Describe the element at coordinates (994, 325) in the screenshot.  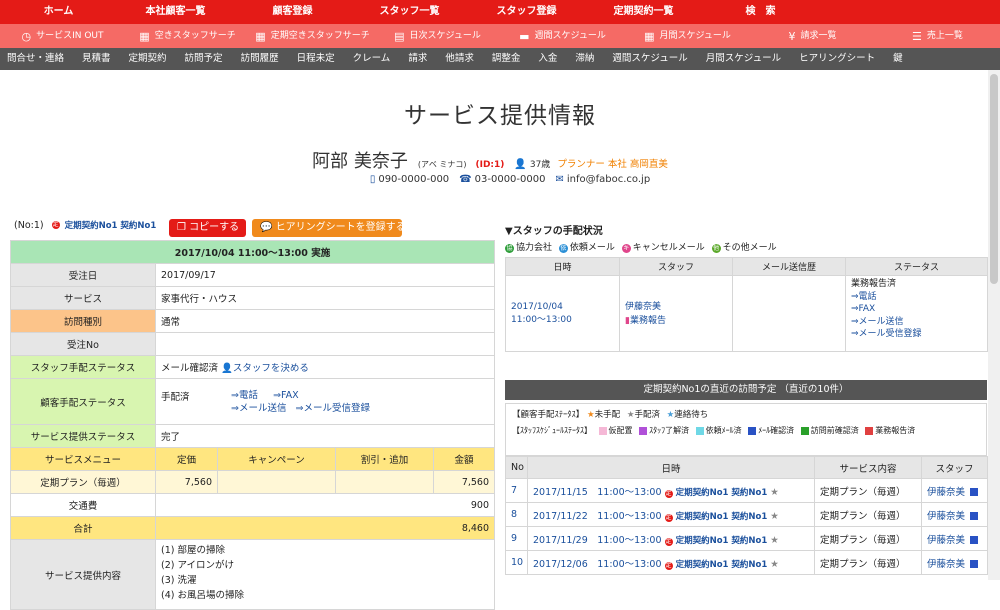
I see `page-scrollbar` at that location.